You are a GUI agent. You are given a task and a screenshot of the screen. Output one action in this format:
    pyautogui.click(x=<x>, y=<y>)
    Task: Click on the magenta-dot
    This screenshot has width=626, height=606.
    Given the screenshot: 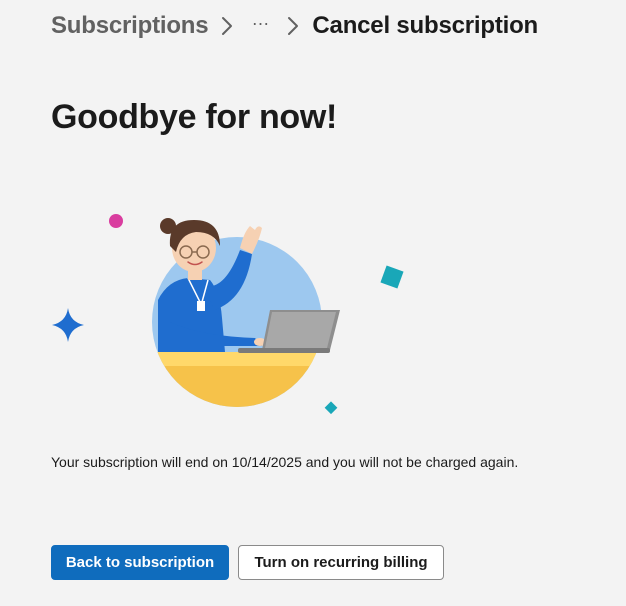 What is the action you would take?
    pyautogui.click(x=116, y=221)
    